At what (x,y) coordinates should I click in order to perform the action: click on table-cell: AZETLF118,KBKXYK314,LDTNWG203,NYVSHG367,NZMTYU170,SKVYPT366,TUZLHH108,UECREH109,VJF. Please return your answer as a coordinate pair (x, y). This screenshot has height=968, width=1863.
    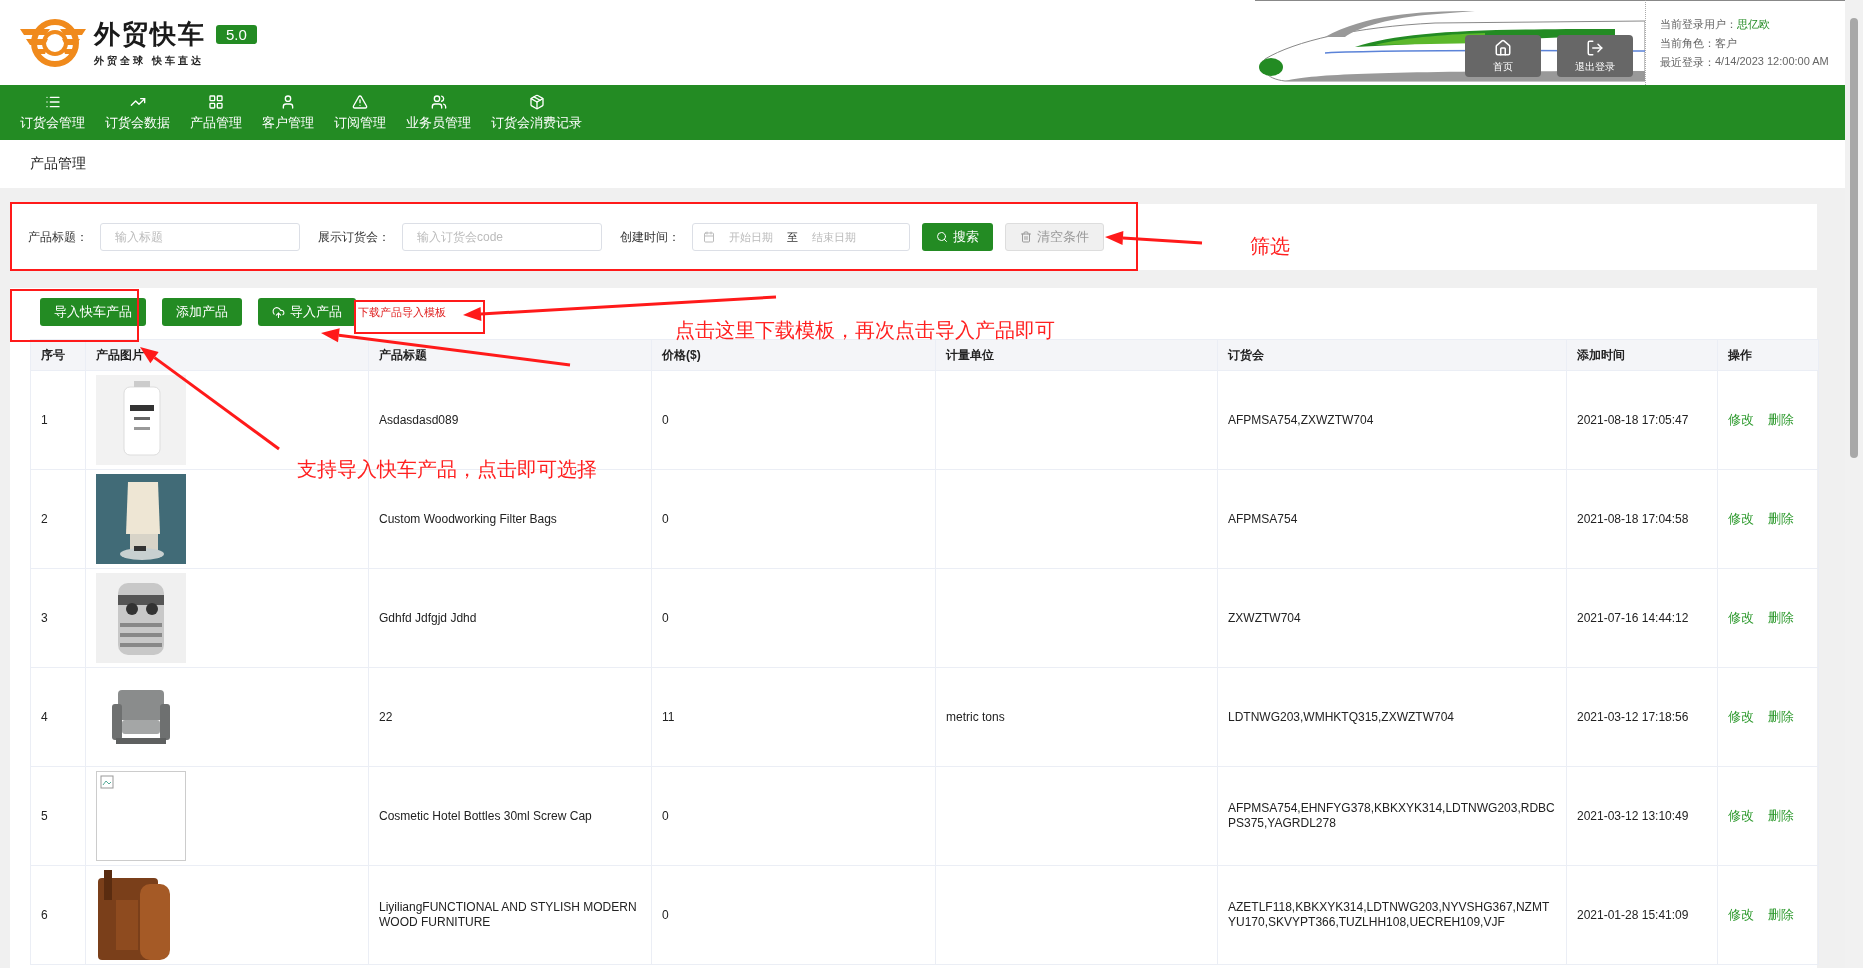
    Looking at the image, I should click on (1392, 915).